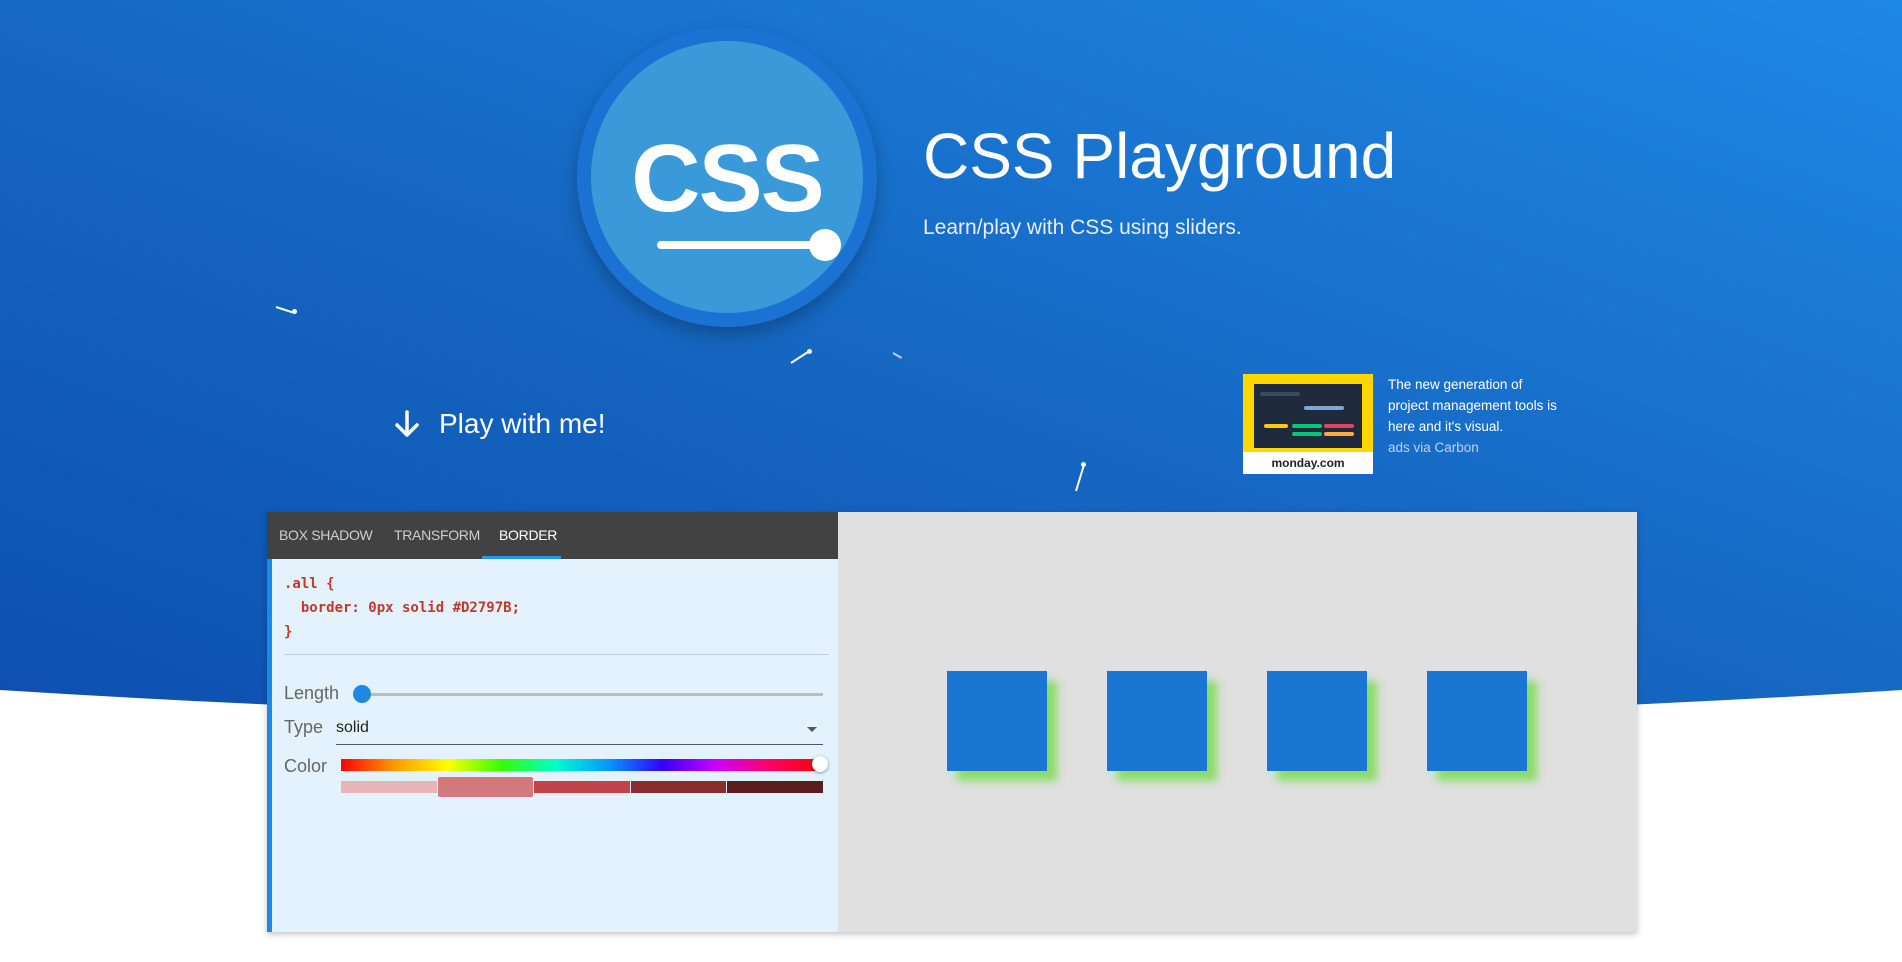 The width and height of the screenshot is (1902, 962). I want to click on ad-via-link: ads via Carbon, so click(1475, 447).